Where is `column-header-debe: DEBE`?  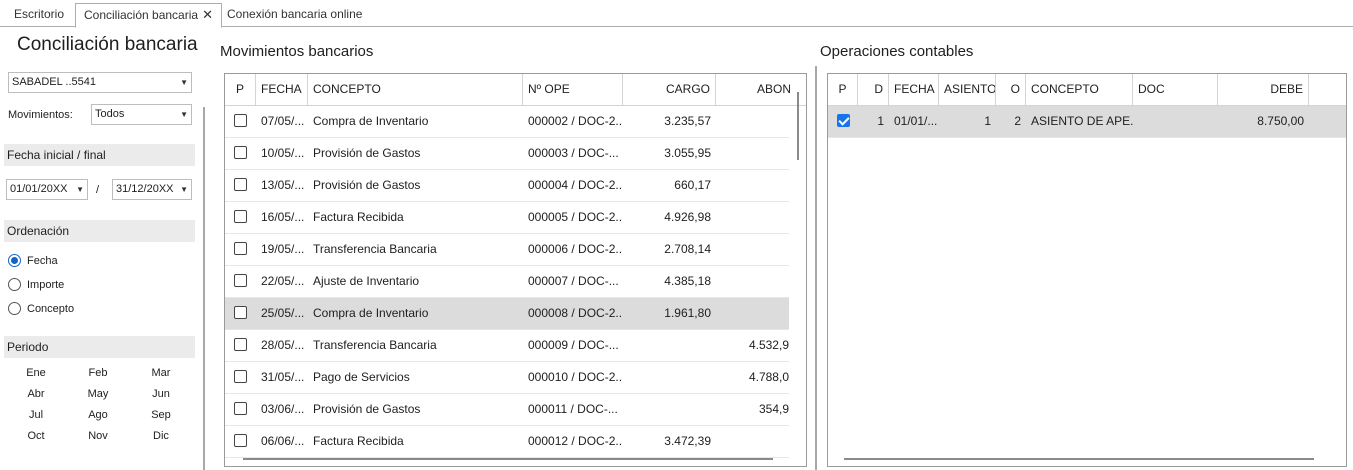
column-header-debe: DEBE is located at coordinates (1263, 89).